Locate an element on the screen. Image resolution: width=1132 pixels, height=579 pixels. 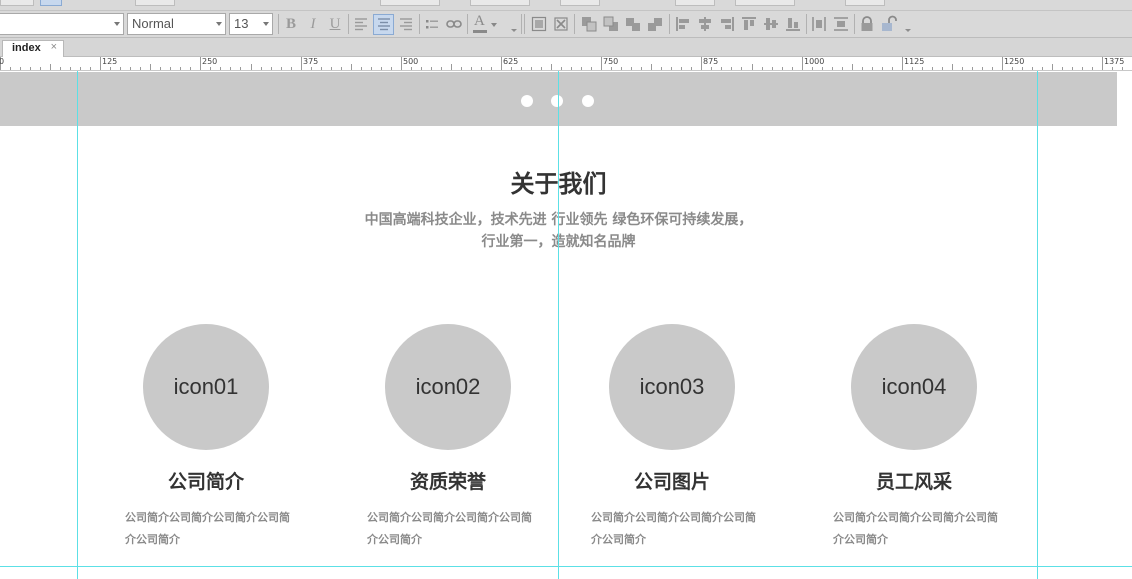
ruler-label: 1250 is located at coordinates (1014, 61).